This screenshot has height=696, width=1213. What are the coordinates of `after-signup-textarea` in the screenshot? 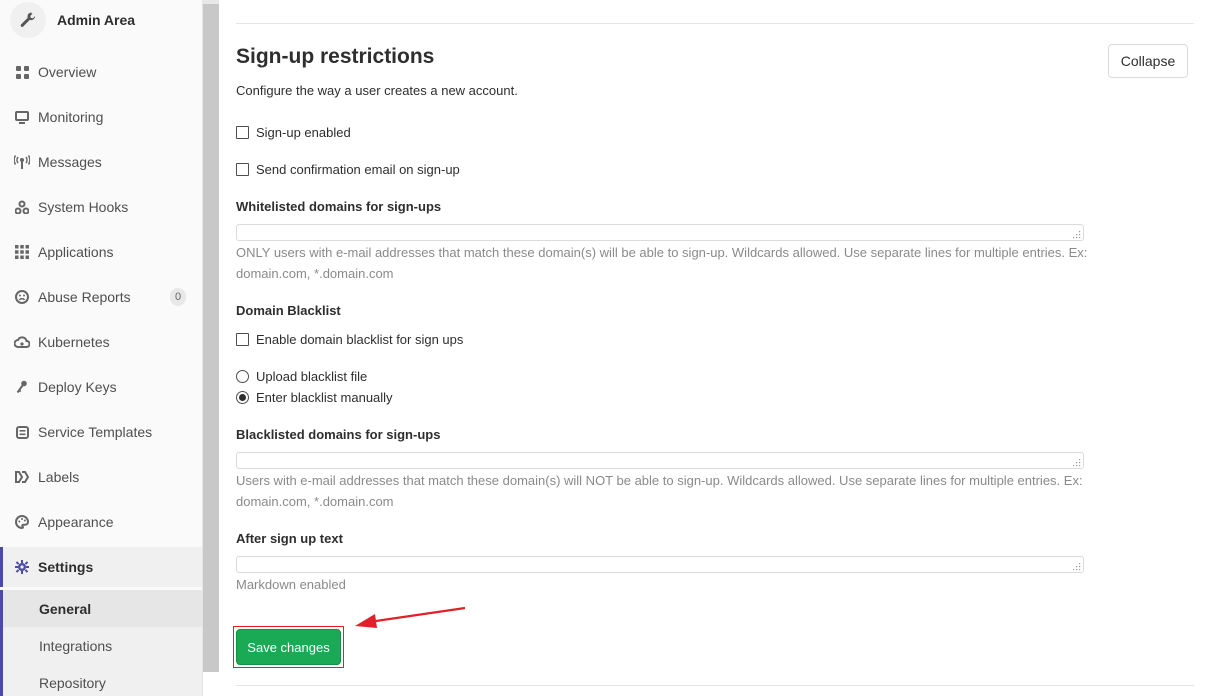 It's located at (660, 564).